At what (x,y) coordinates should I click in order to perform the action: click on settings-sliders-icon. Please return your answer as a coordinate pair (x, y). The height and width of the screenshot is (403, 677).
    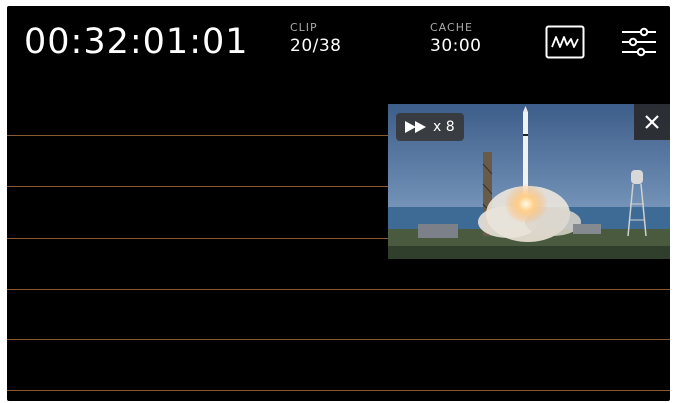
    Looking at the image, I should click on (639, 42).